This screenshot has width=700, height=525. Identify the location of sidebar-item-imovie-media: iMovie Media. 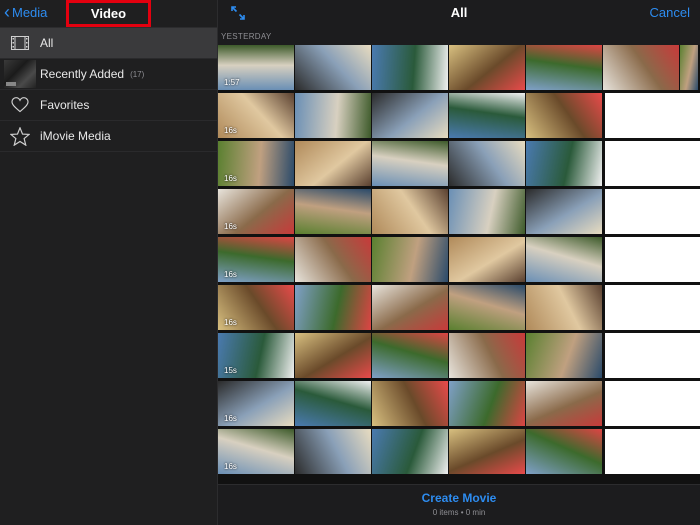
(108, 136).